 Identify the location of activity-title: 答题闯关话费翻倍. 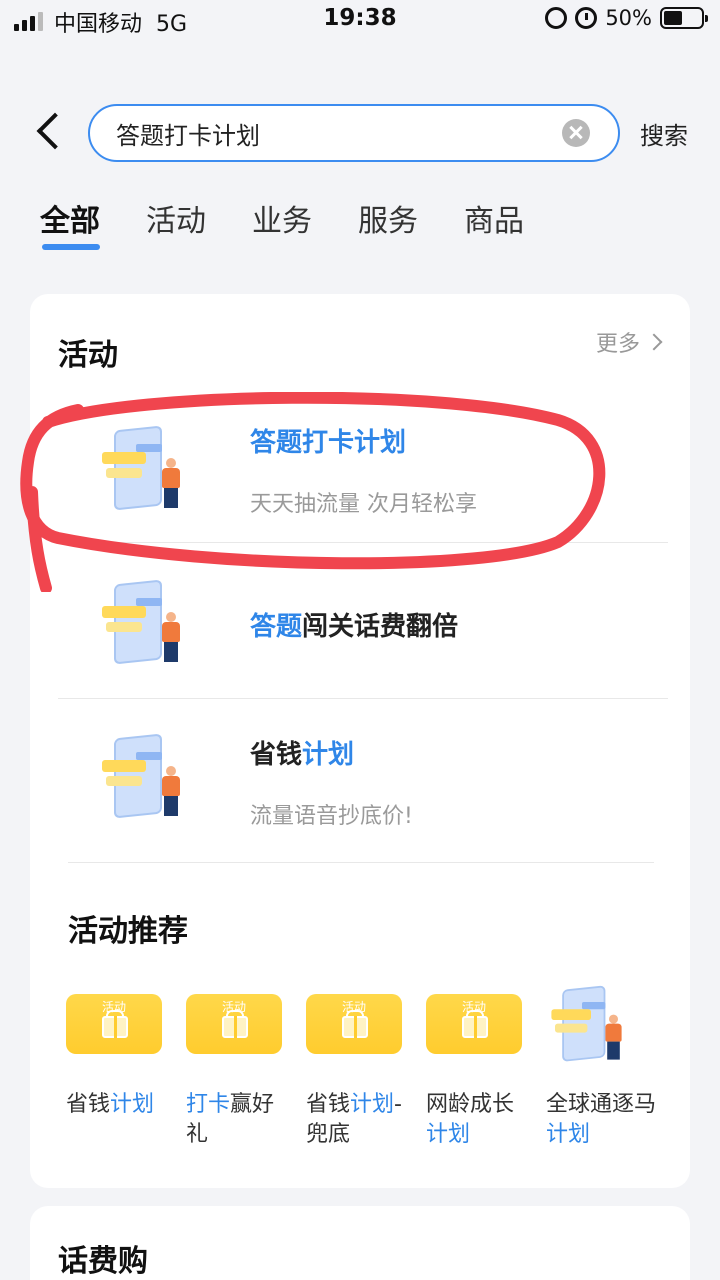
(354, 624).